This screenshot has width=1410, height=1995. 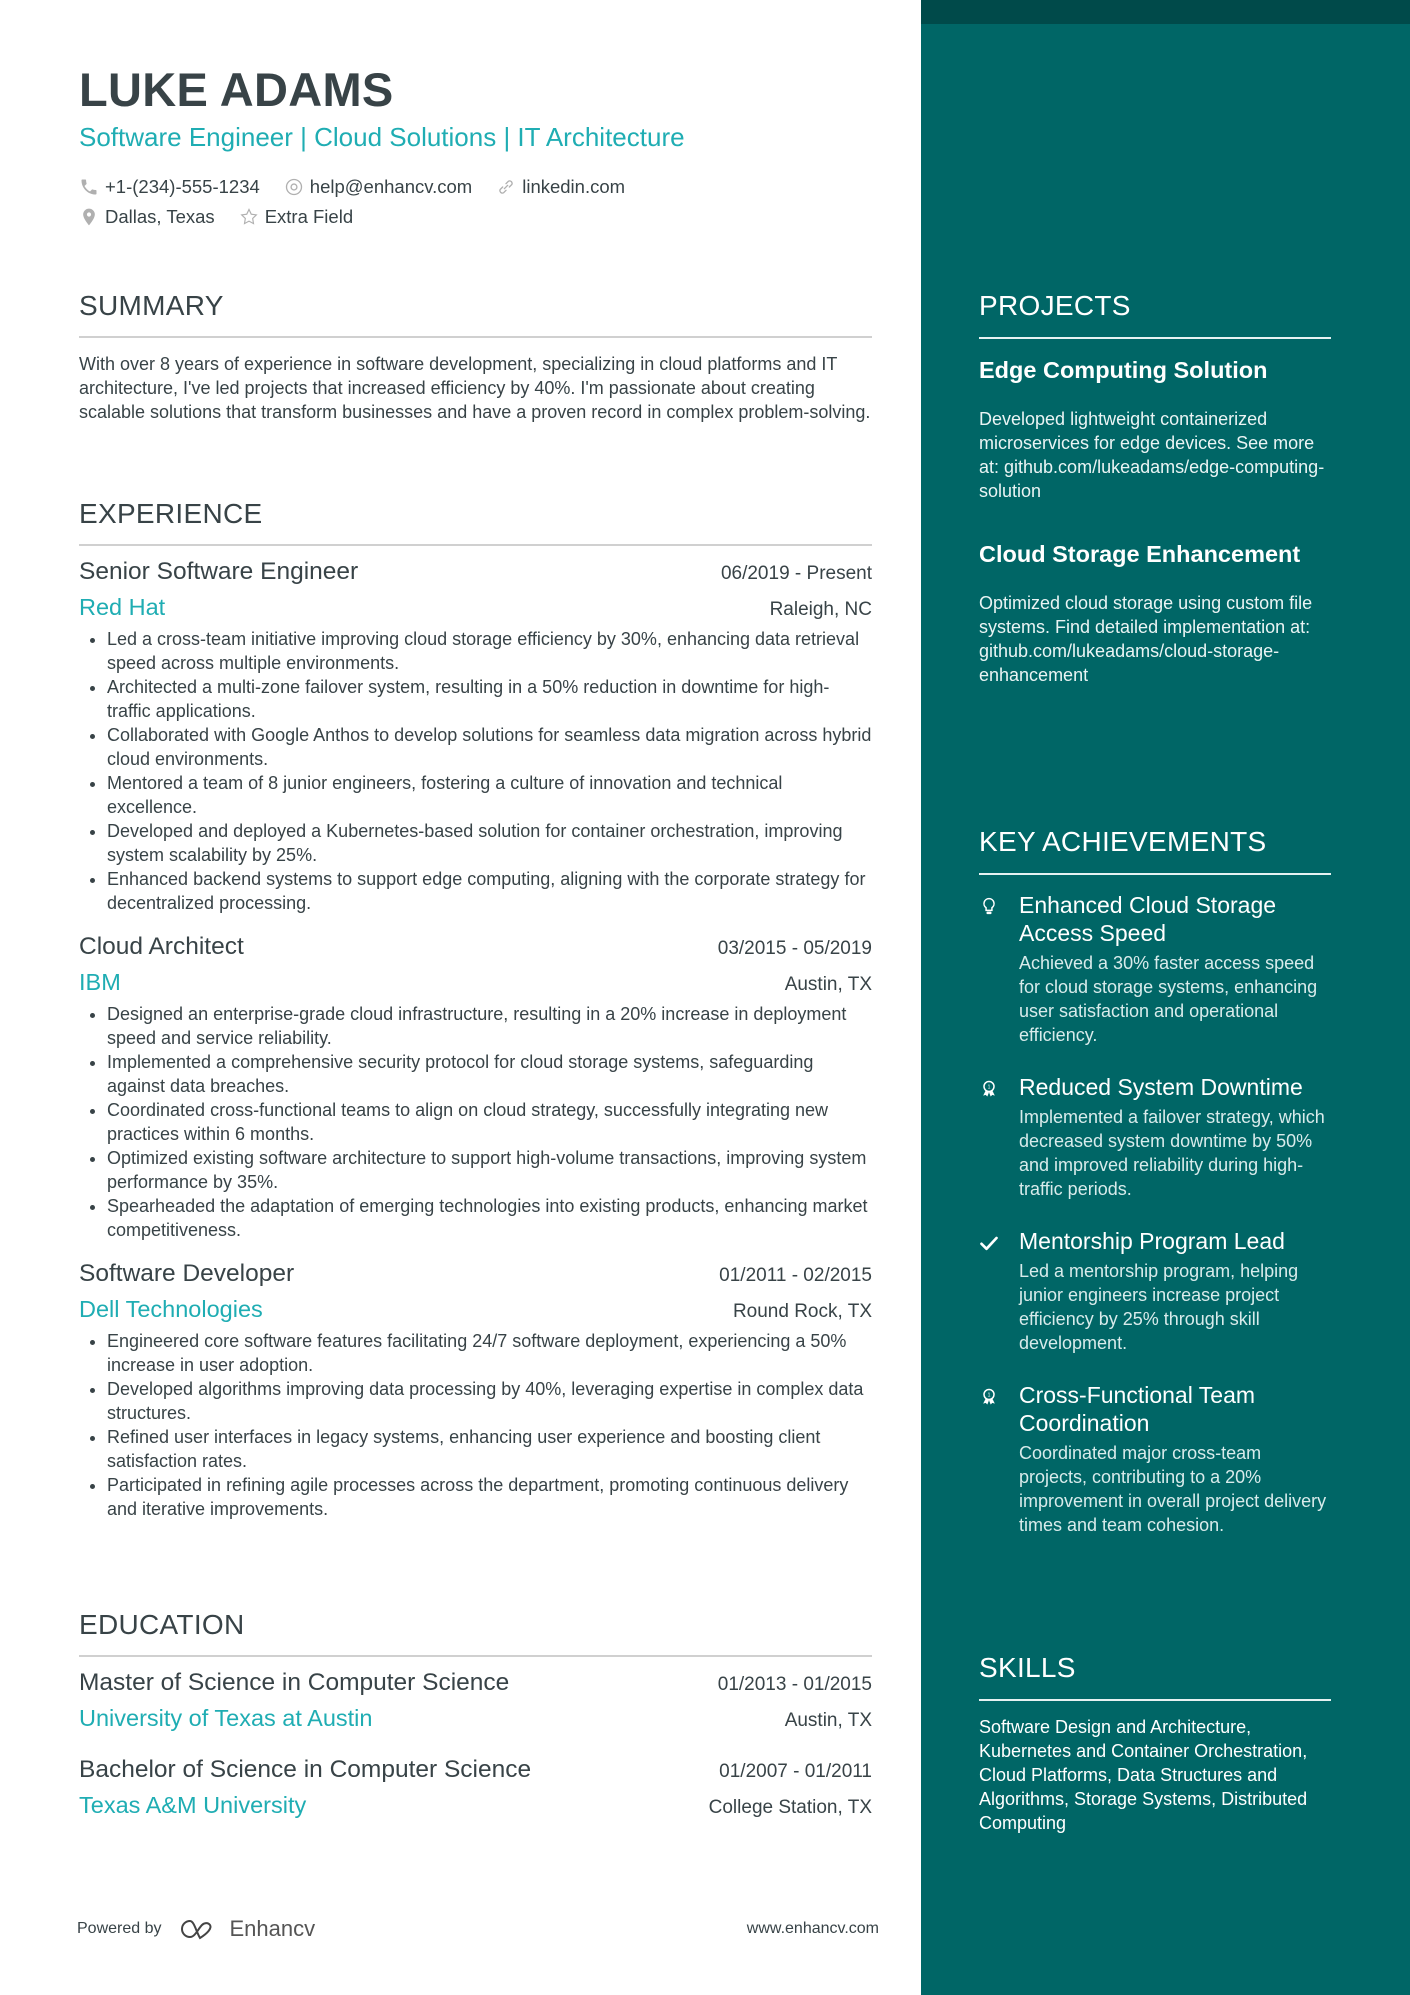 I want to click on job-title: Senior Software Engineer, so click(x=219, y=571).